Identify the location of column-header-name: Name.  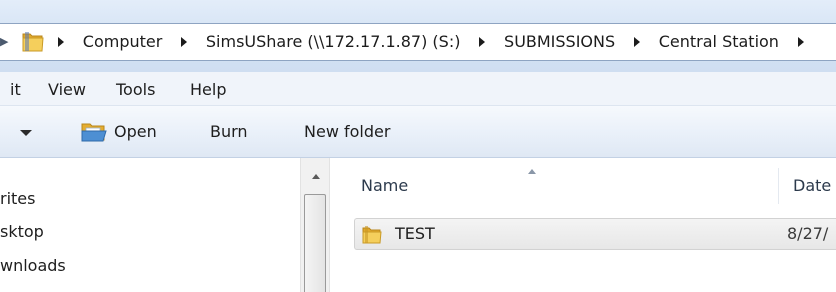
(384, 186).